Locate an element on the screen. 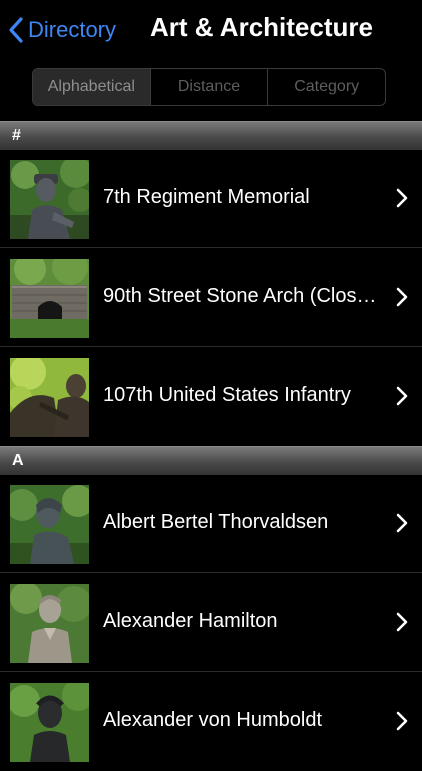 This screenshot has width=422, height=771. statue-soldier-thumbnail is located at coordinates (49, 199).